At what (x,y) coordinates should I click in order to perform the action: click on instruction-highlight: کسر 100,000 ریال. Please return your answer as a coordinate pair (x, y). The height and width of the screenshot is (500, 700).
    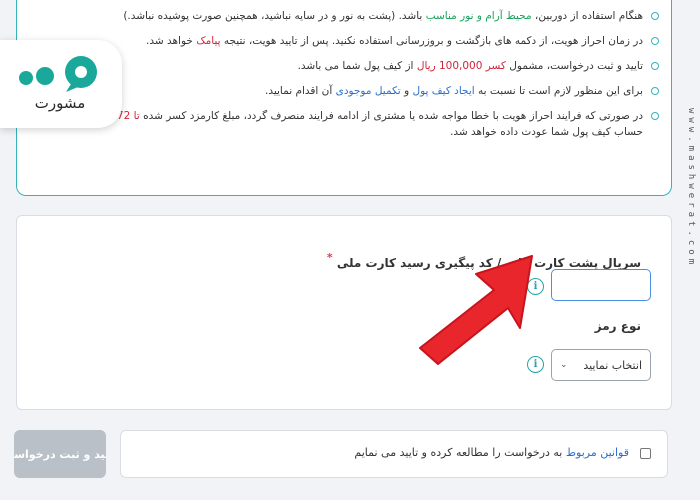
    Looking at the image, I should click on (461, 66).